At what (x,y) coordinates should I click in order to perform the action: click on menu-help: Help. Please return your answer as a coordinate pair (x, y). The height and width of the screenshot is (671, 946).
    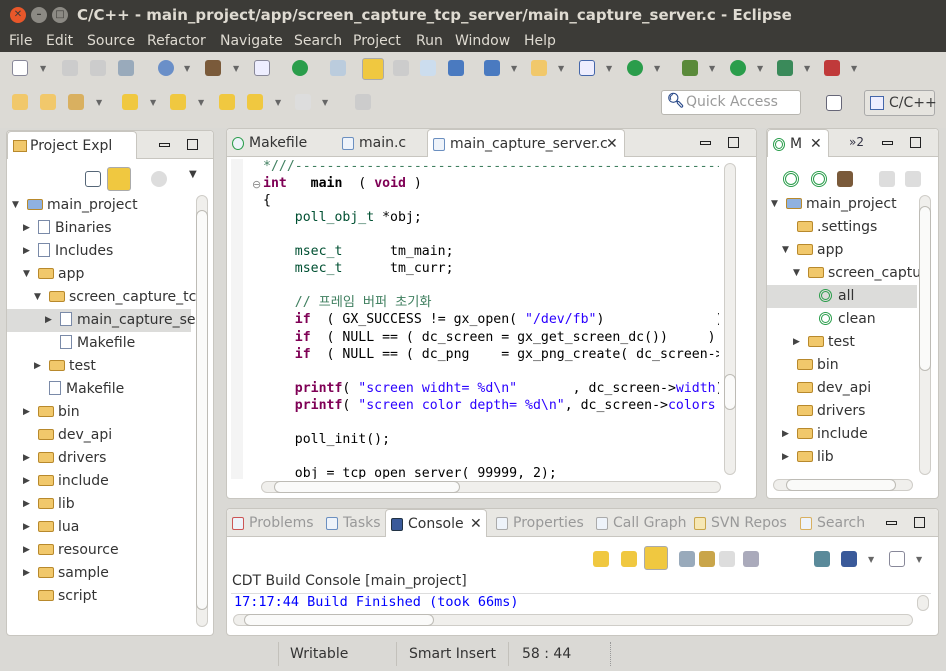
    Looking at the image, I should click on (540, 41).